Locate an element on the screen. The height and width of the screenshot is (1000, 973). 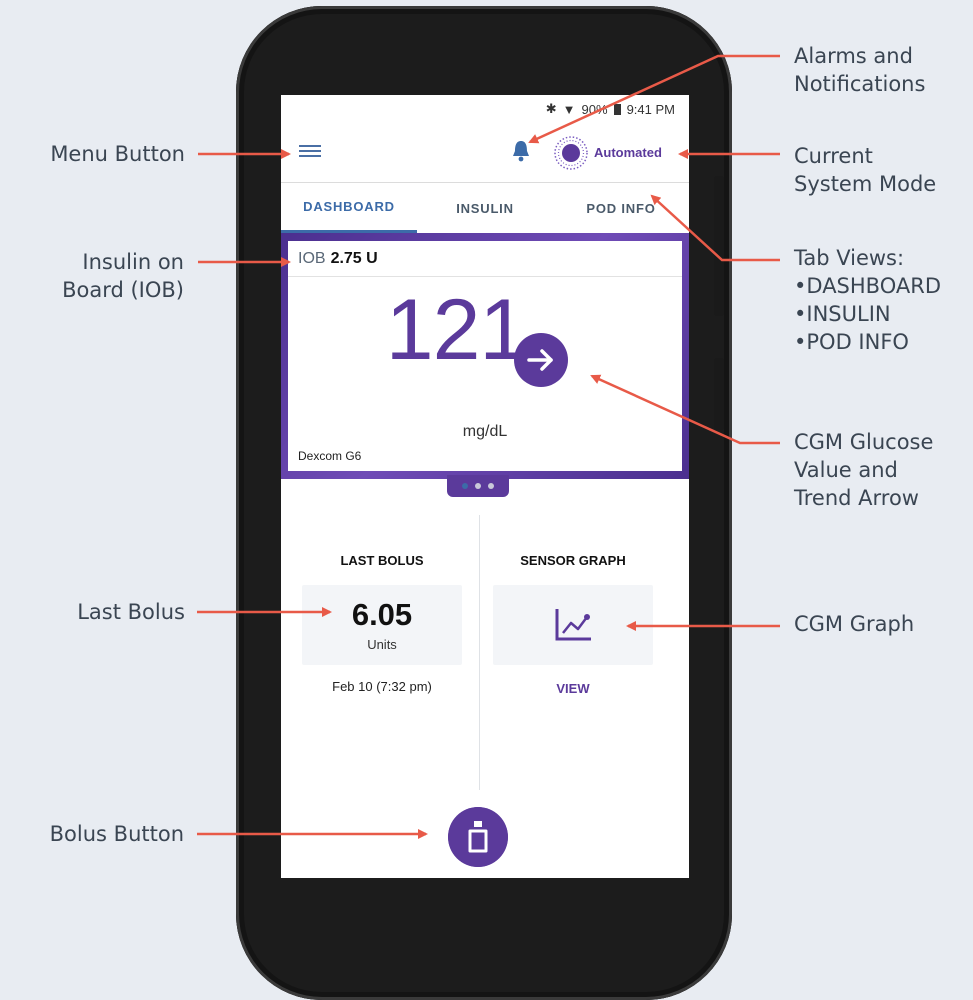
last-bolus-units: Units is located at coordinates (382, 644).